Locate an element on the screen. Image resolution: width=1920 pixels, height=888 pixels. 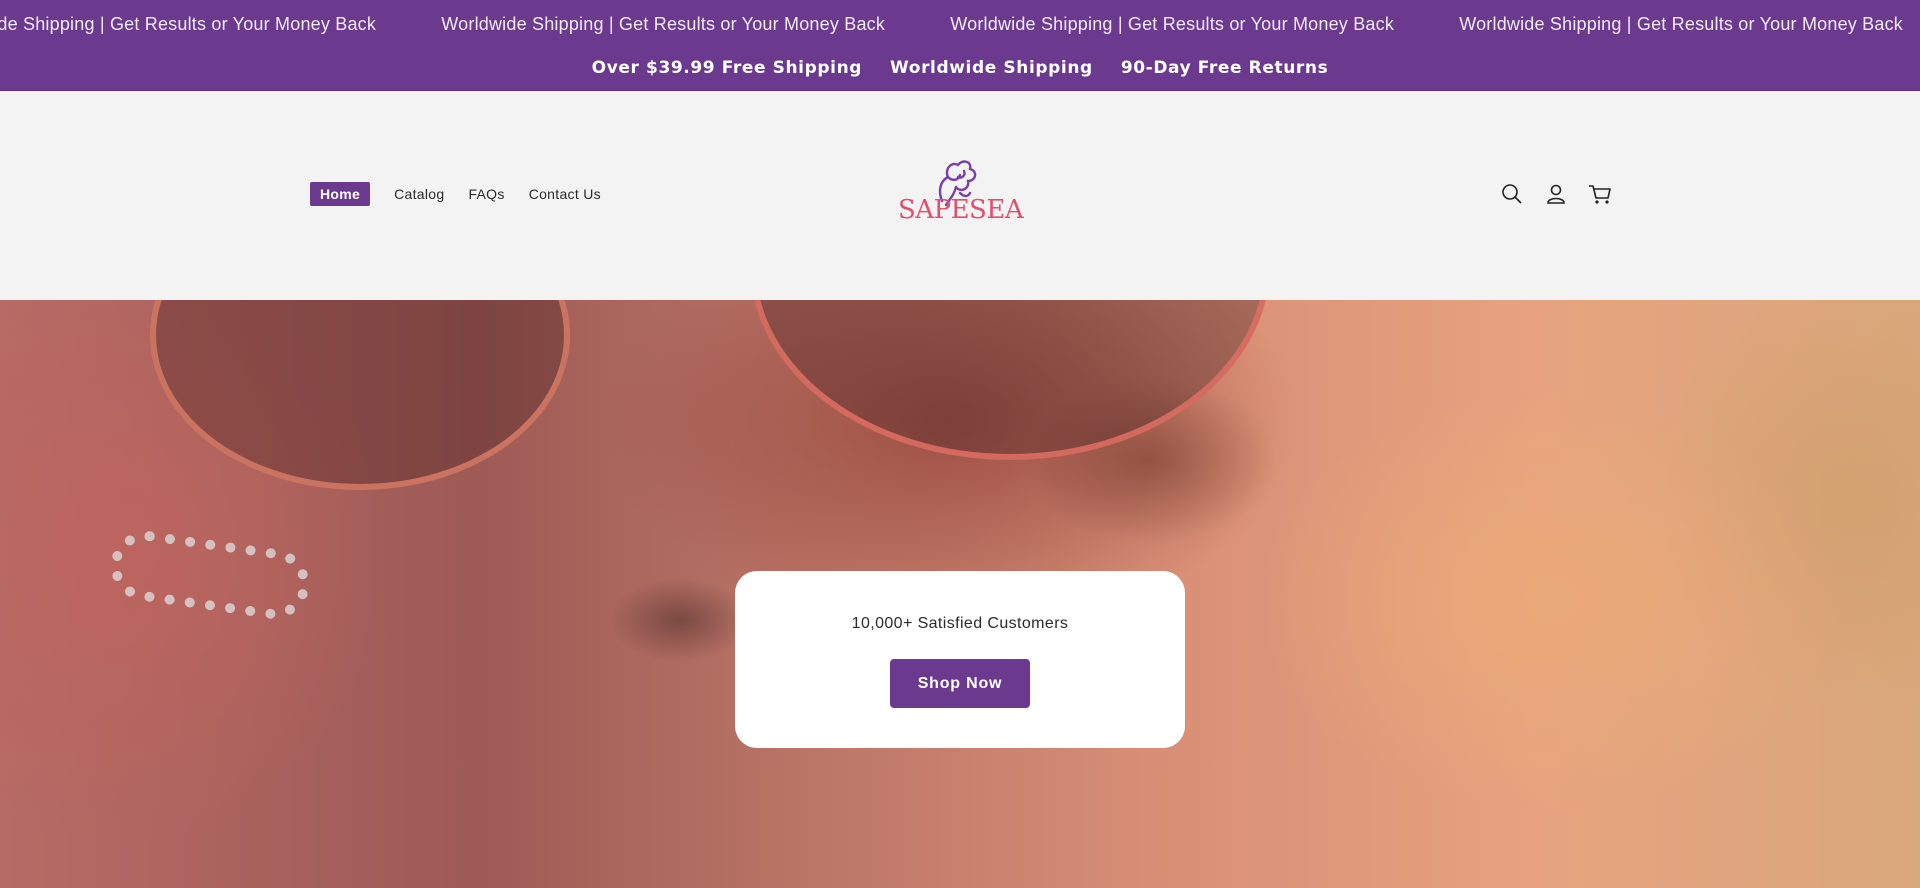
cart-icon is located at coordinates (1600, 194).